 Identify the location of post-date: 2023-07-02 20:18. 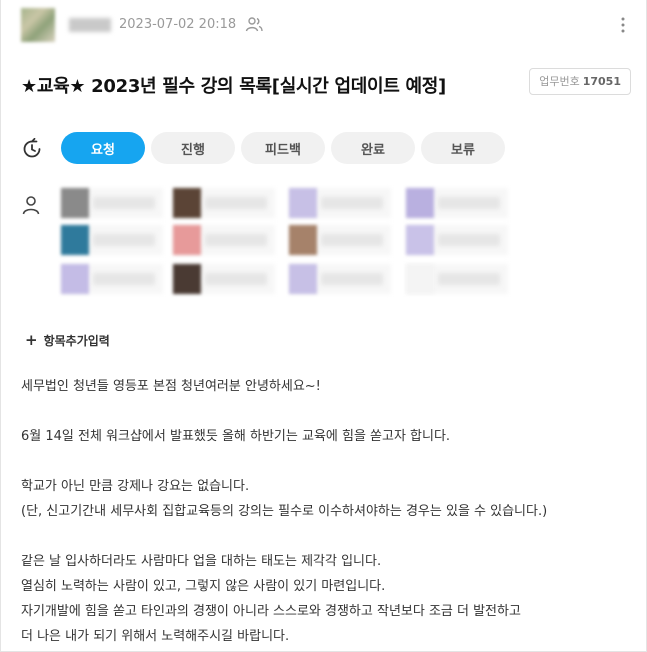
(178, 24).